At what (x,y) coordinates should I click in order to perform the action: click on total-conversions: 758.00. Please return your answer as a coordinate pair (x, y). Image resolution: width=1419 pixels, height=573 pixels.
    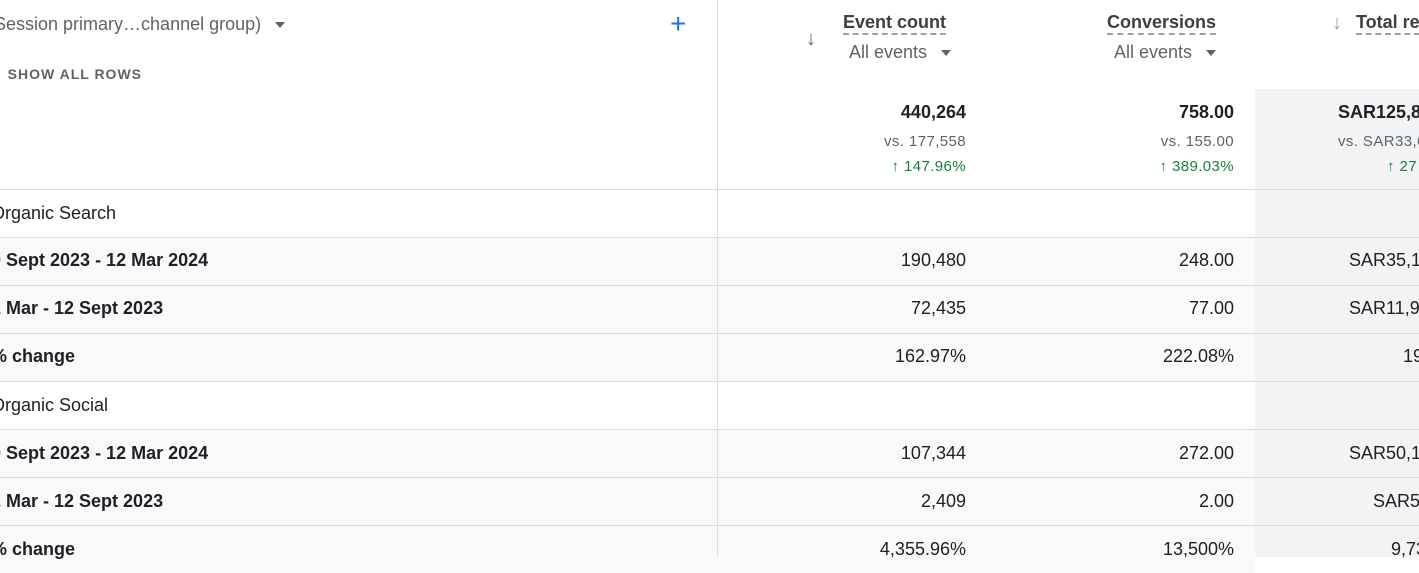
    Looking at the image, I should click on (1206, 112).